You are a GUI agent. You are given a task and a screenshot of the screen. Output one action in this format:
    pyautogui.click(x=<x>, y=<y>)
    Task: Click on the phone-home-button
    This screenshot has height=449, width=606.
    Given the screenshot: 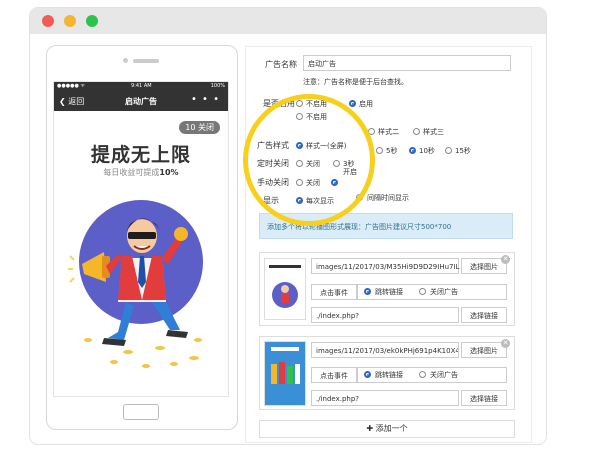 What is the action you would take?
    pyautogui.click(x=141, y=412)
    